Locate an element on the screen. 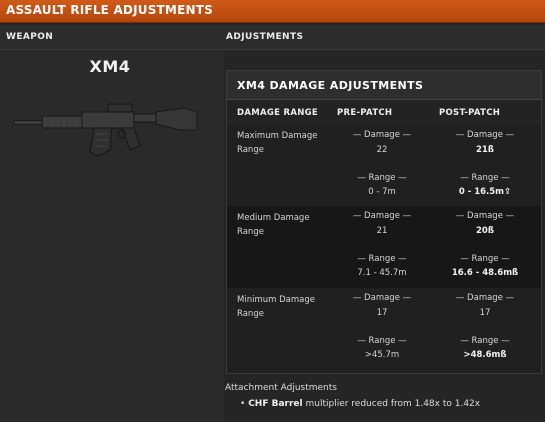  row-label-line1: Minimum Damage is located at coordinates (276, 300).